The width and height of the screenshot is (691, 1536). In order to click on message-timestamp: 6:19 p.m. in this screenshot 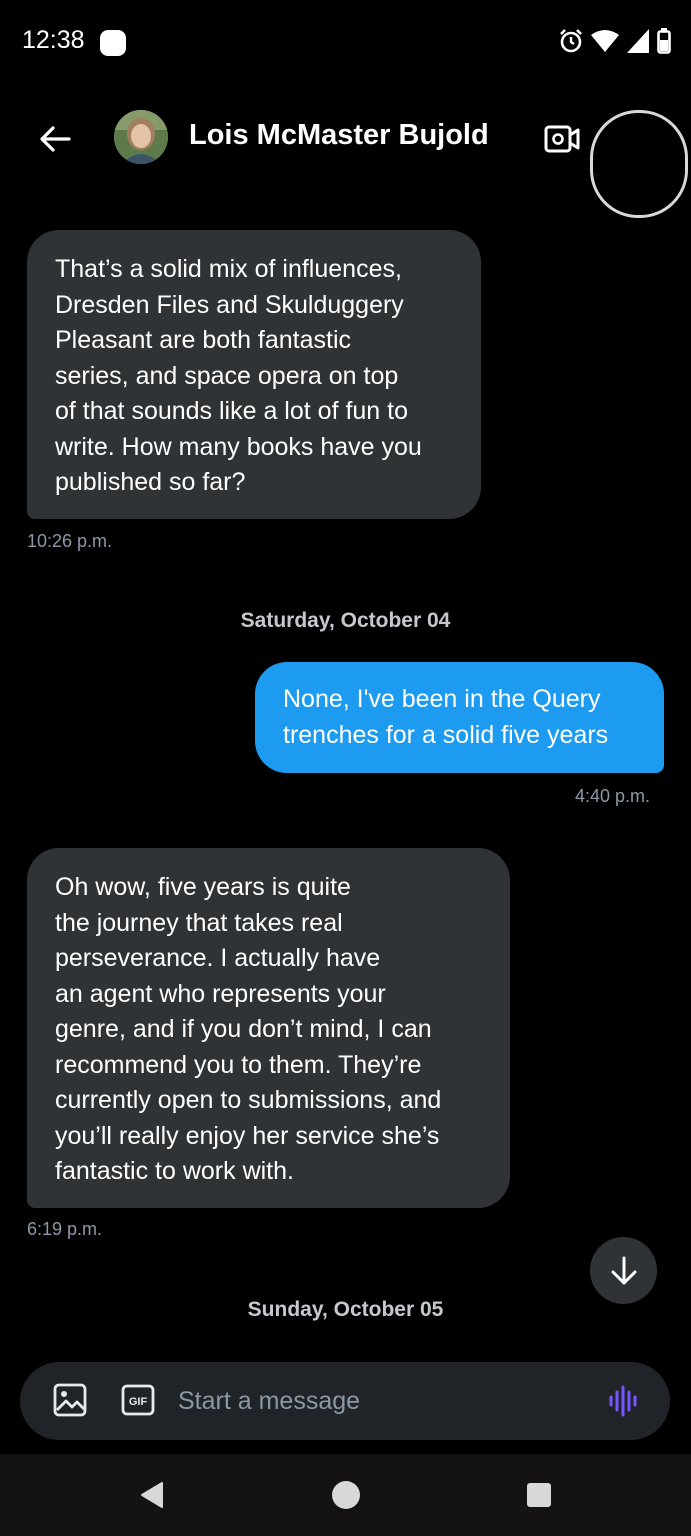, I will do `click(65, 1229)`.